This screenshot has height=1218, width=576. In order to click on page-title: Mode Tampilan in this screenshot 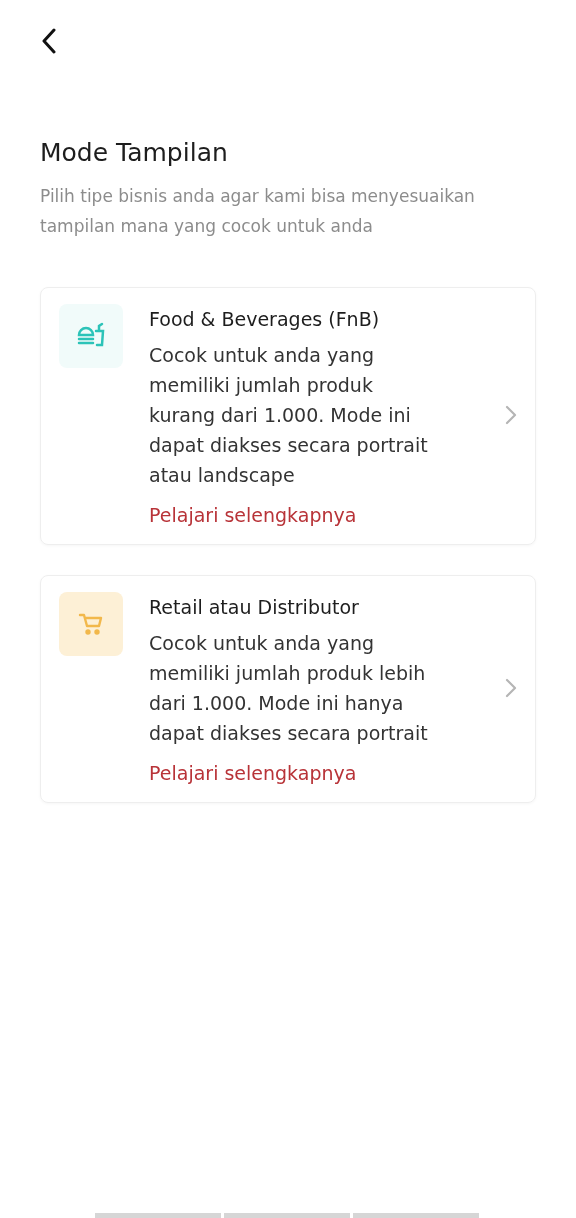, I will do `click(134, 152)`.